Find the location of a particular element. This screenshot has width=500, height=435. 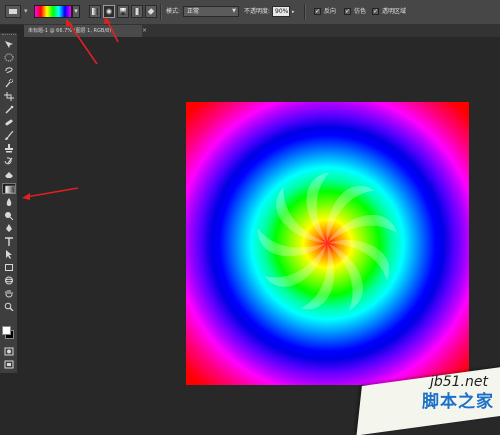

quick-selection-tool-icon is located at coordinates (9, 83).